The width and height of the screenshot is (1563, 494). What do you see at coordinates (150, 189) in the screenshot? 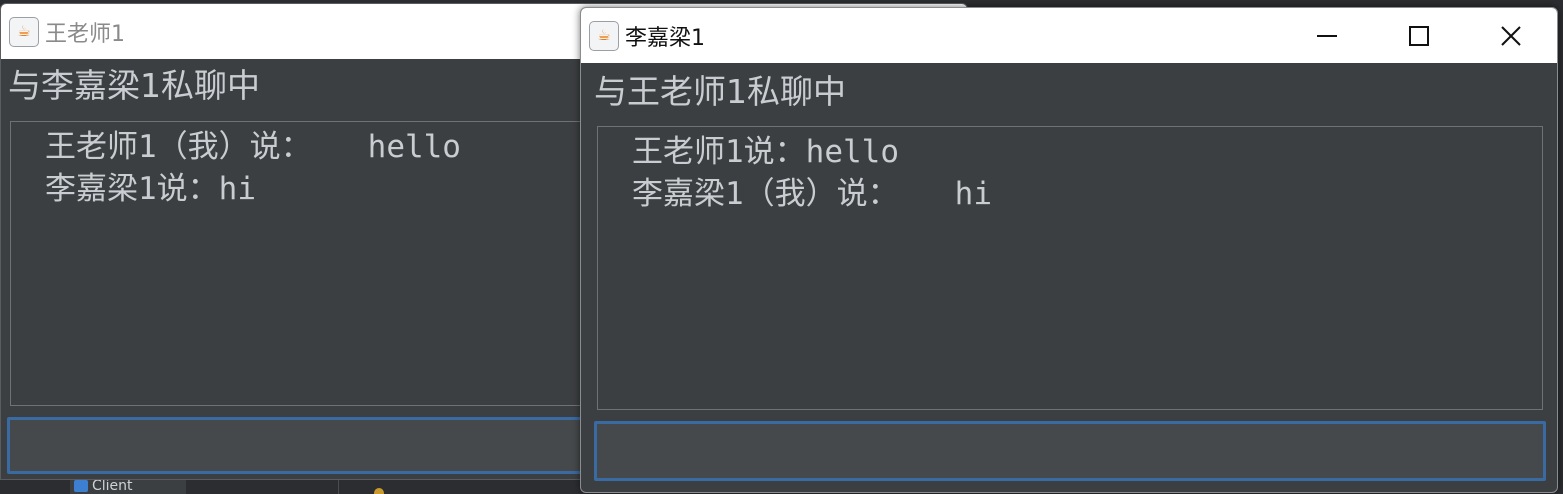
I see `message-line: 李嘉梁1说：hi` at bounding box center [150, 189].